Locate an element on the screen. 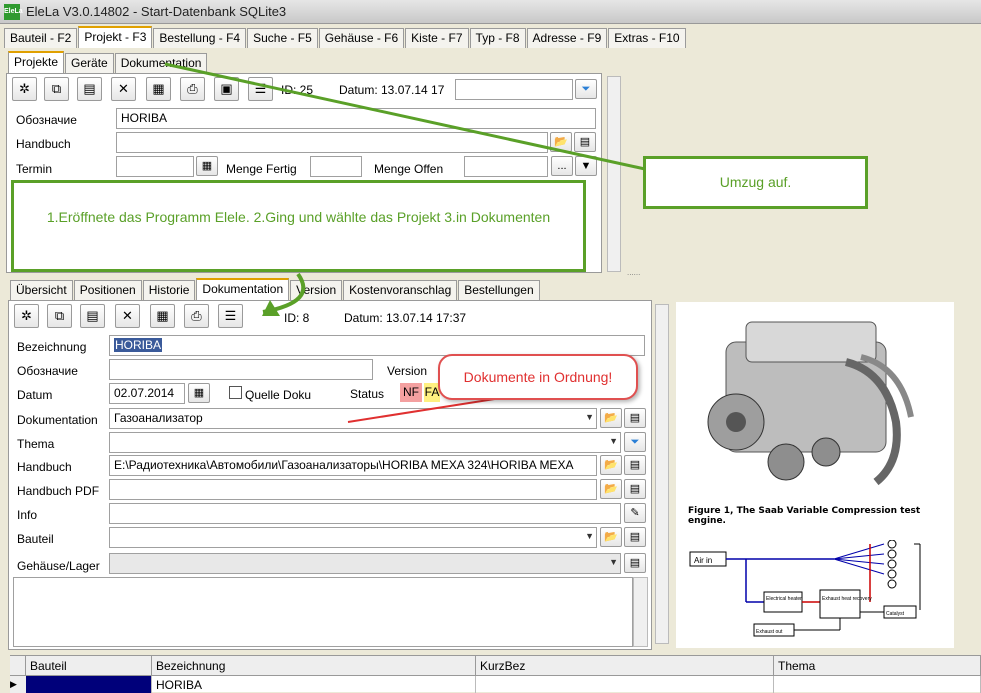 The width and height of the screenshot is (981, 693). annotation-umzug: Umzug auf. is located at coordinates (755, 182).